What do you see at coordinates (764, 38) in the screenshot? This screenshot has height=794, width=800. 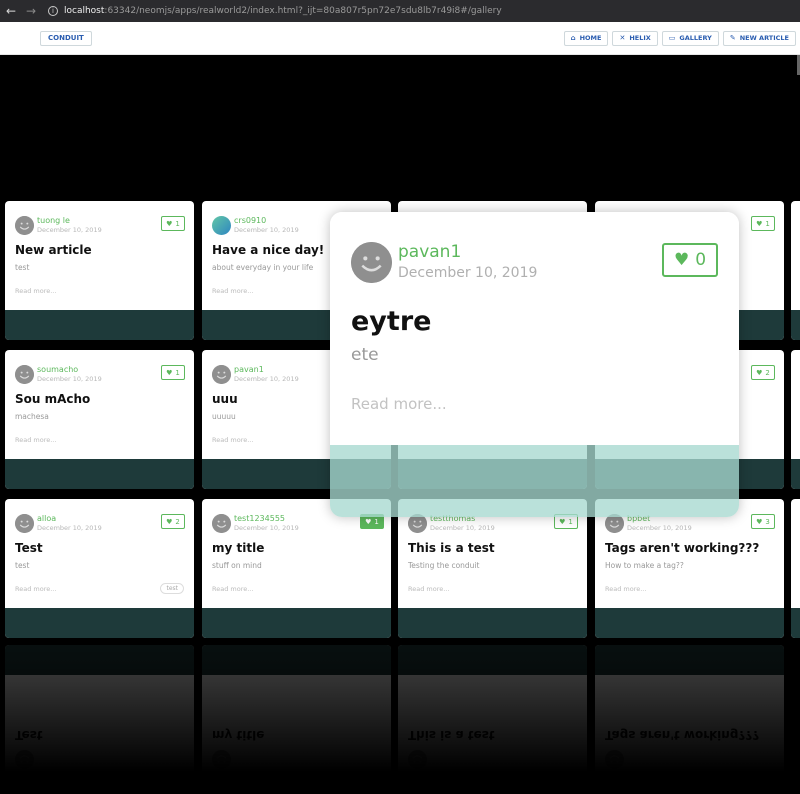 I see `nav-new-article-label: NEW ARTICLE` at bounding box center [764, 38].